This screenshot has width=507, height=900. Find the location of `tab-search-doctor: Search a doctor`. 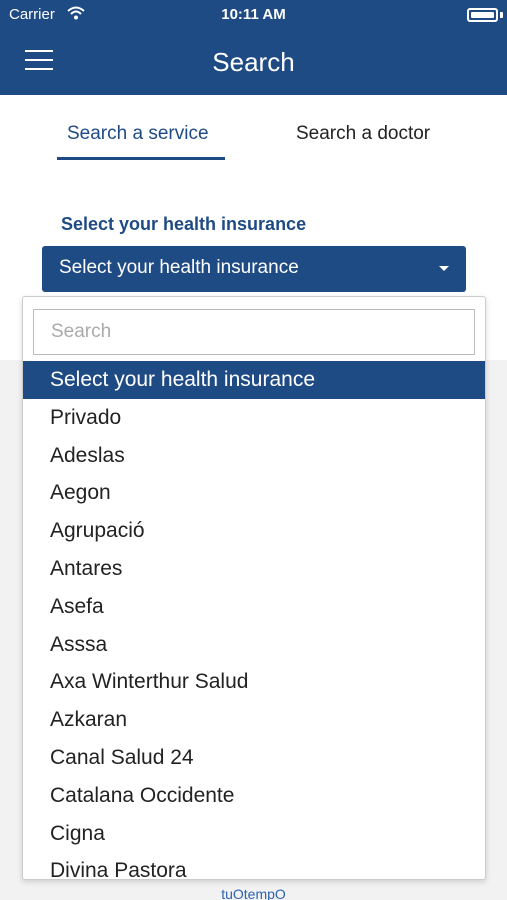

tab-search-doctor: Search a doctor is located at coordinates (363, 134).